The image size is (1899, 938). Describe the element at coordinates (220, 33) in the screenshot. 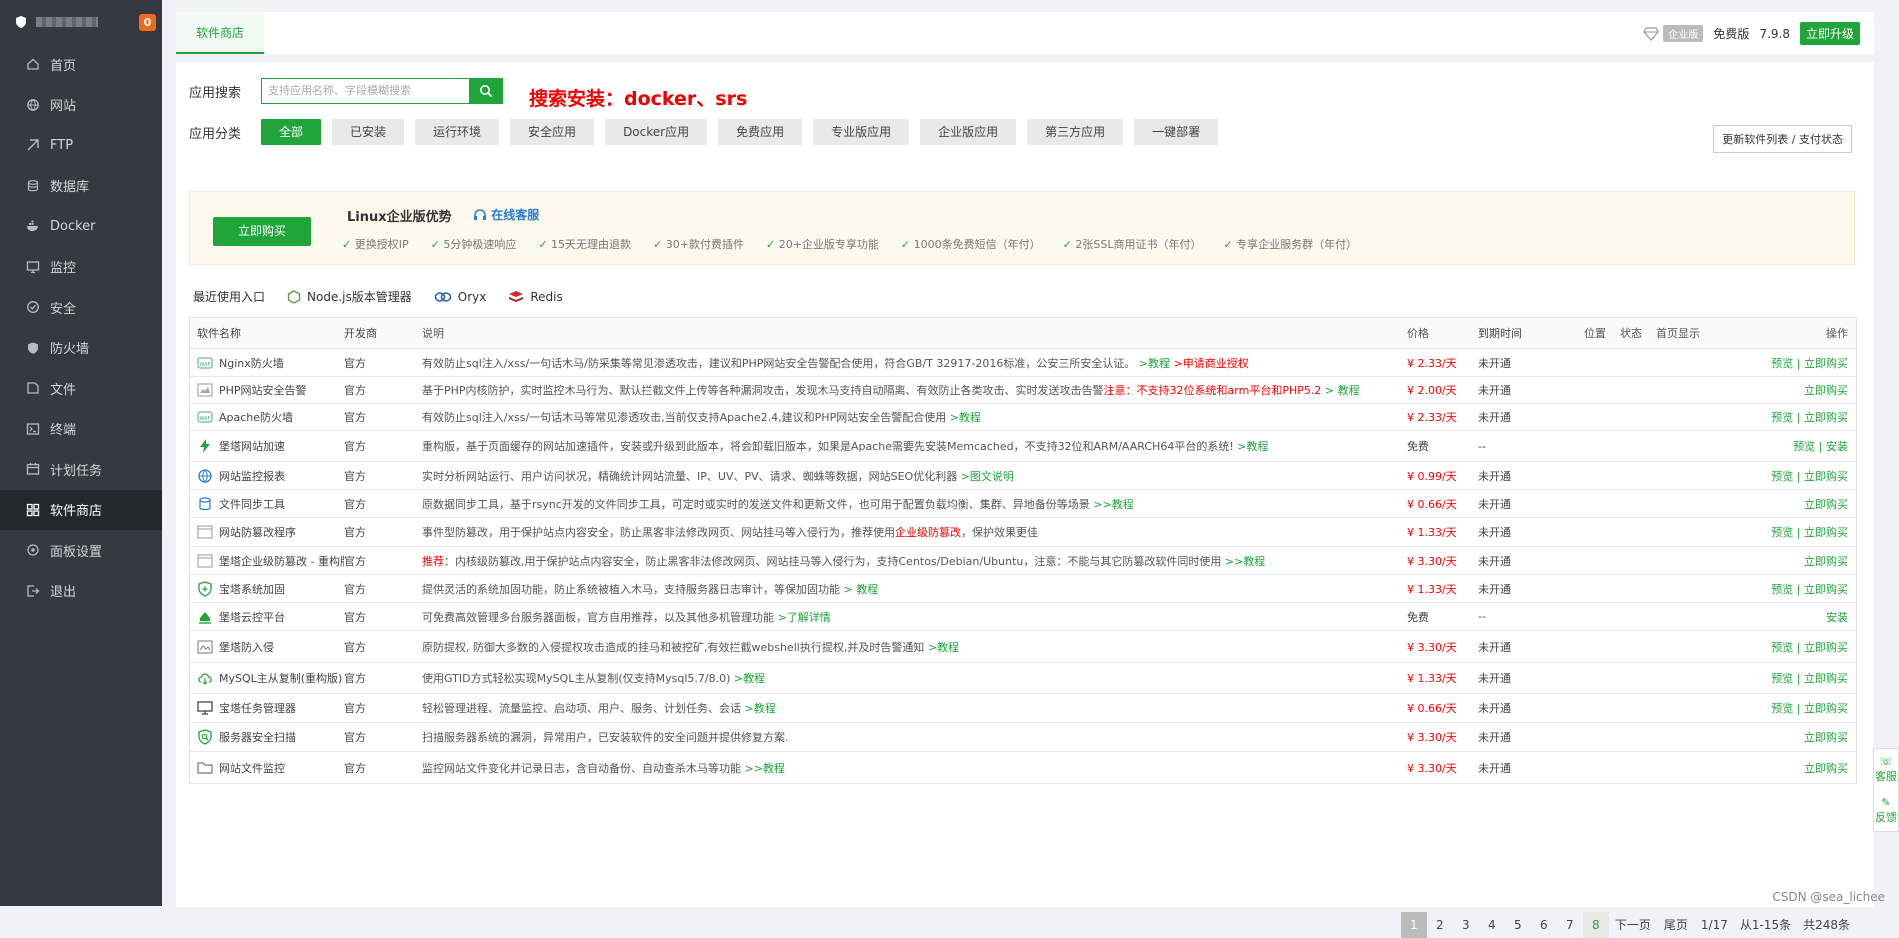

I see `tab-software-store: 软件商店` at that location.